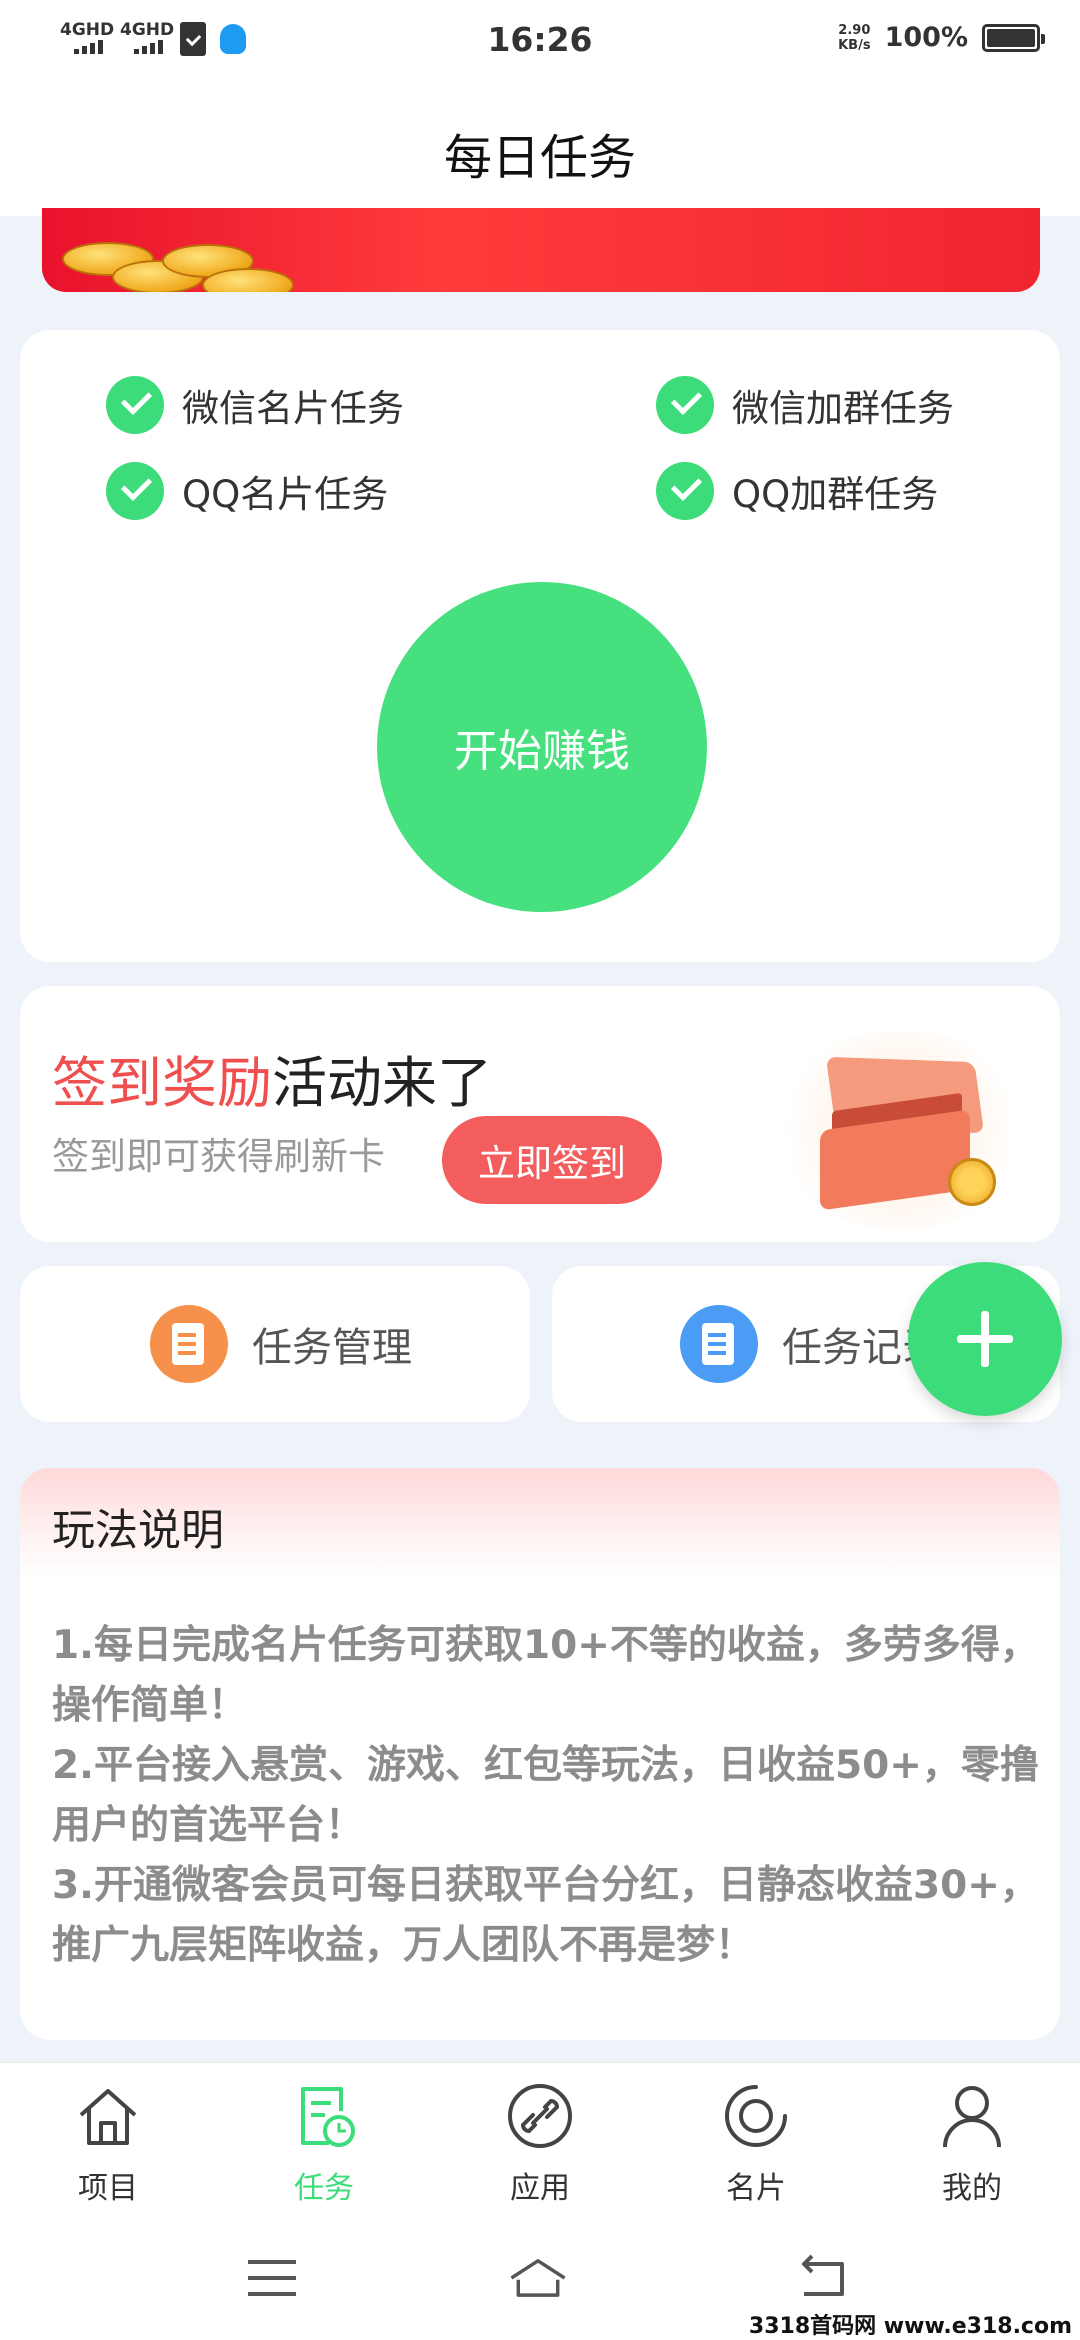 The height and width of the screenshot is (2340, 1080). What do you see at coordinates (539, 158) in the screenshot?
I see `page-title: 每日任务` at bounding box center [539, 158].